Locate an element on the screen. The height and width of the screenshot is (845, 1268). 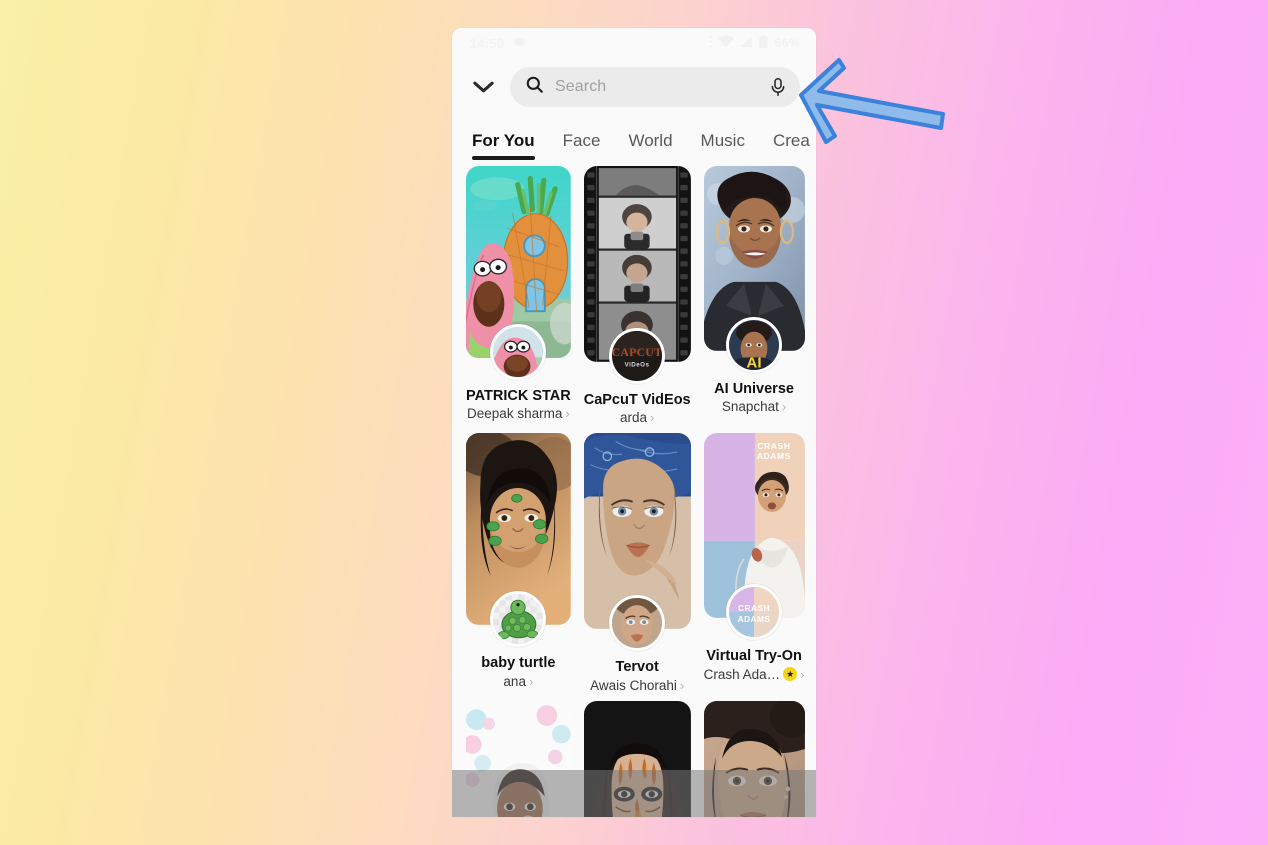
svg-text: CAPCUT is located at coordinates (637, 352).